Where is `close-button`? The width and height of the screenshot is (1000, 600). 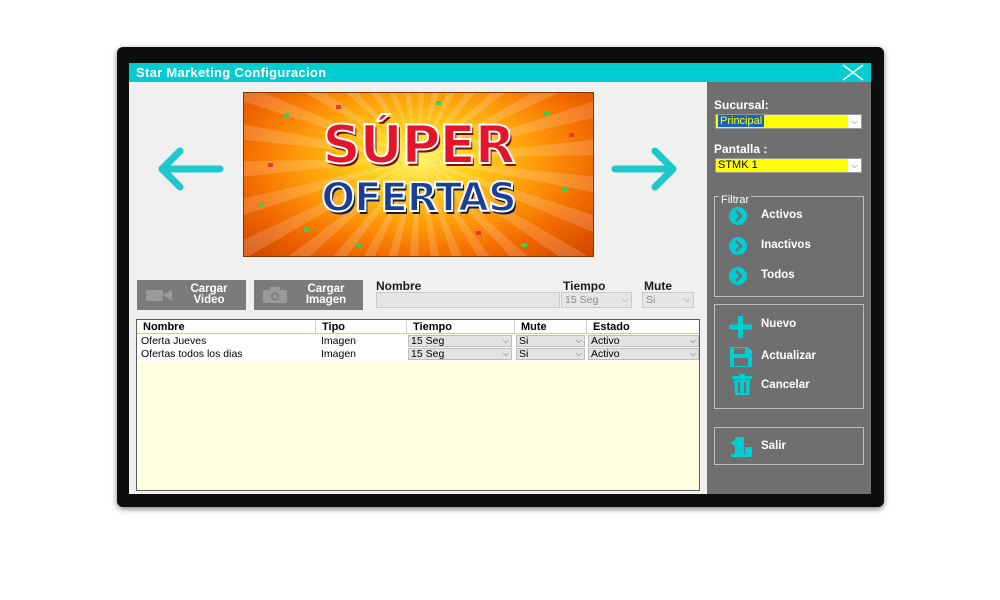 close-button is located at coordinates (853, 72).